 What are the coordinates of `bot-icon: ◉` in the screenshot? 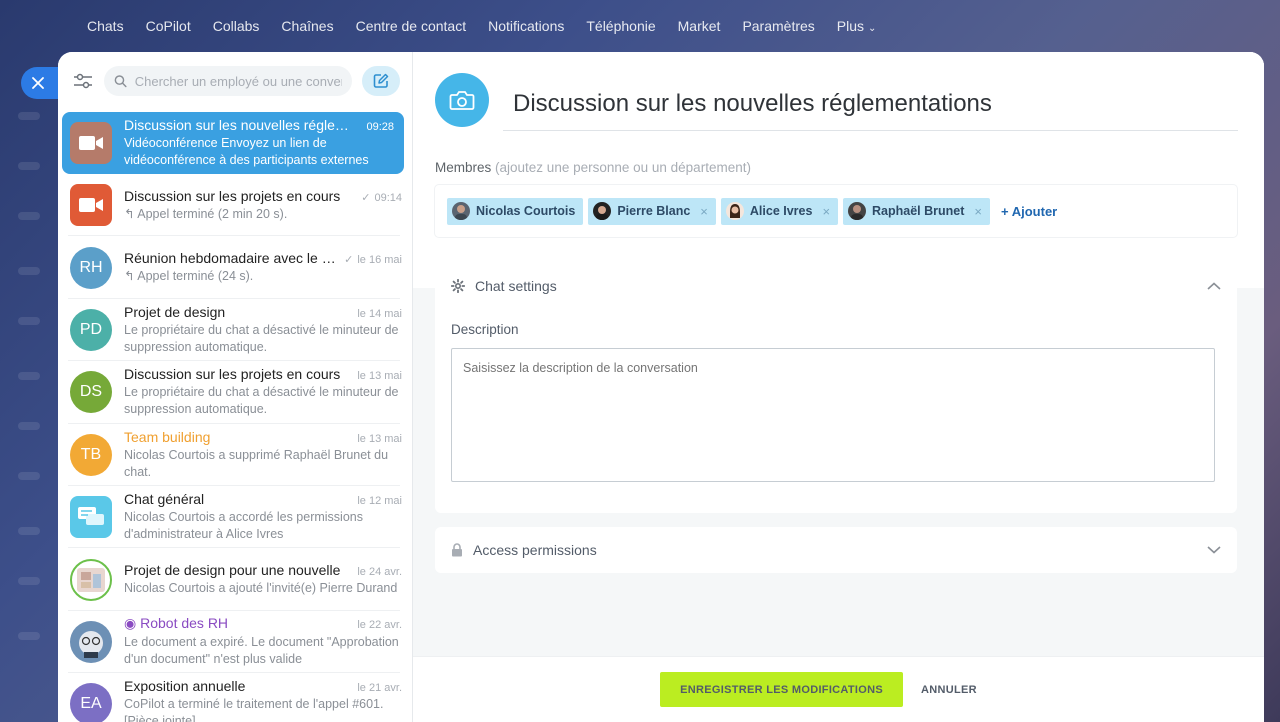 It's located at (132, 623).